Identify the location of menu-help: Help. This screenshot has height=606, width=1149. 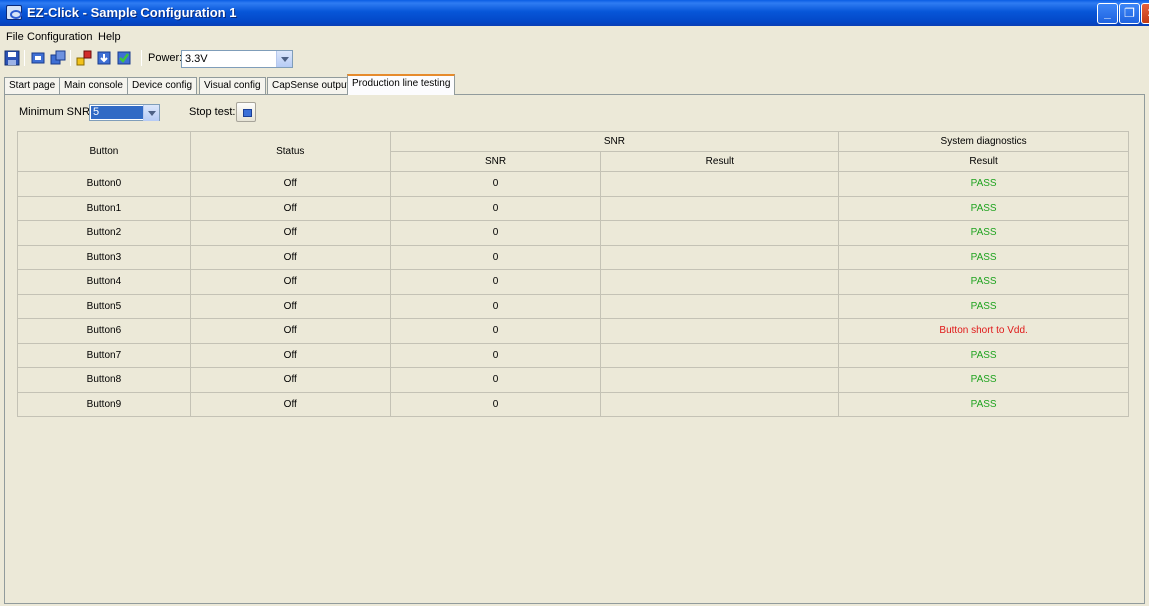
(109, 37).